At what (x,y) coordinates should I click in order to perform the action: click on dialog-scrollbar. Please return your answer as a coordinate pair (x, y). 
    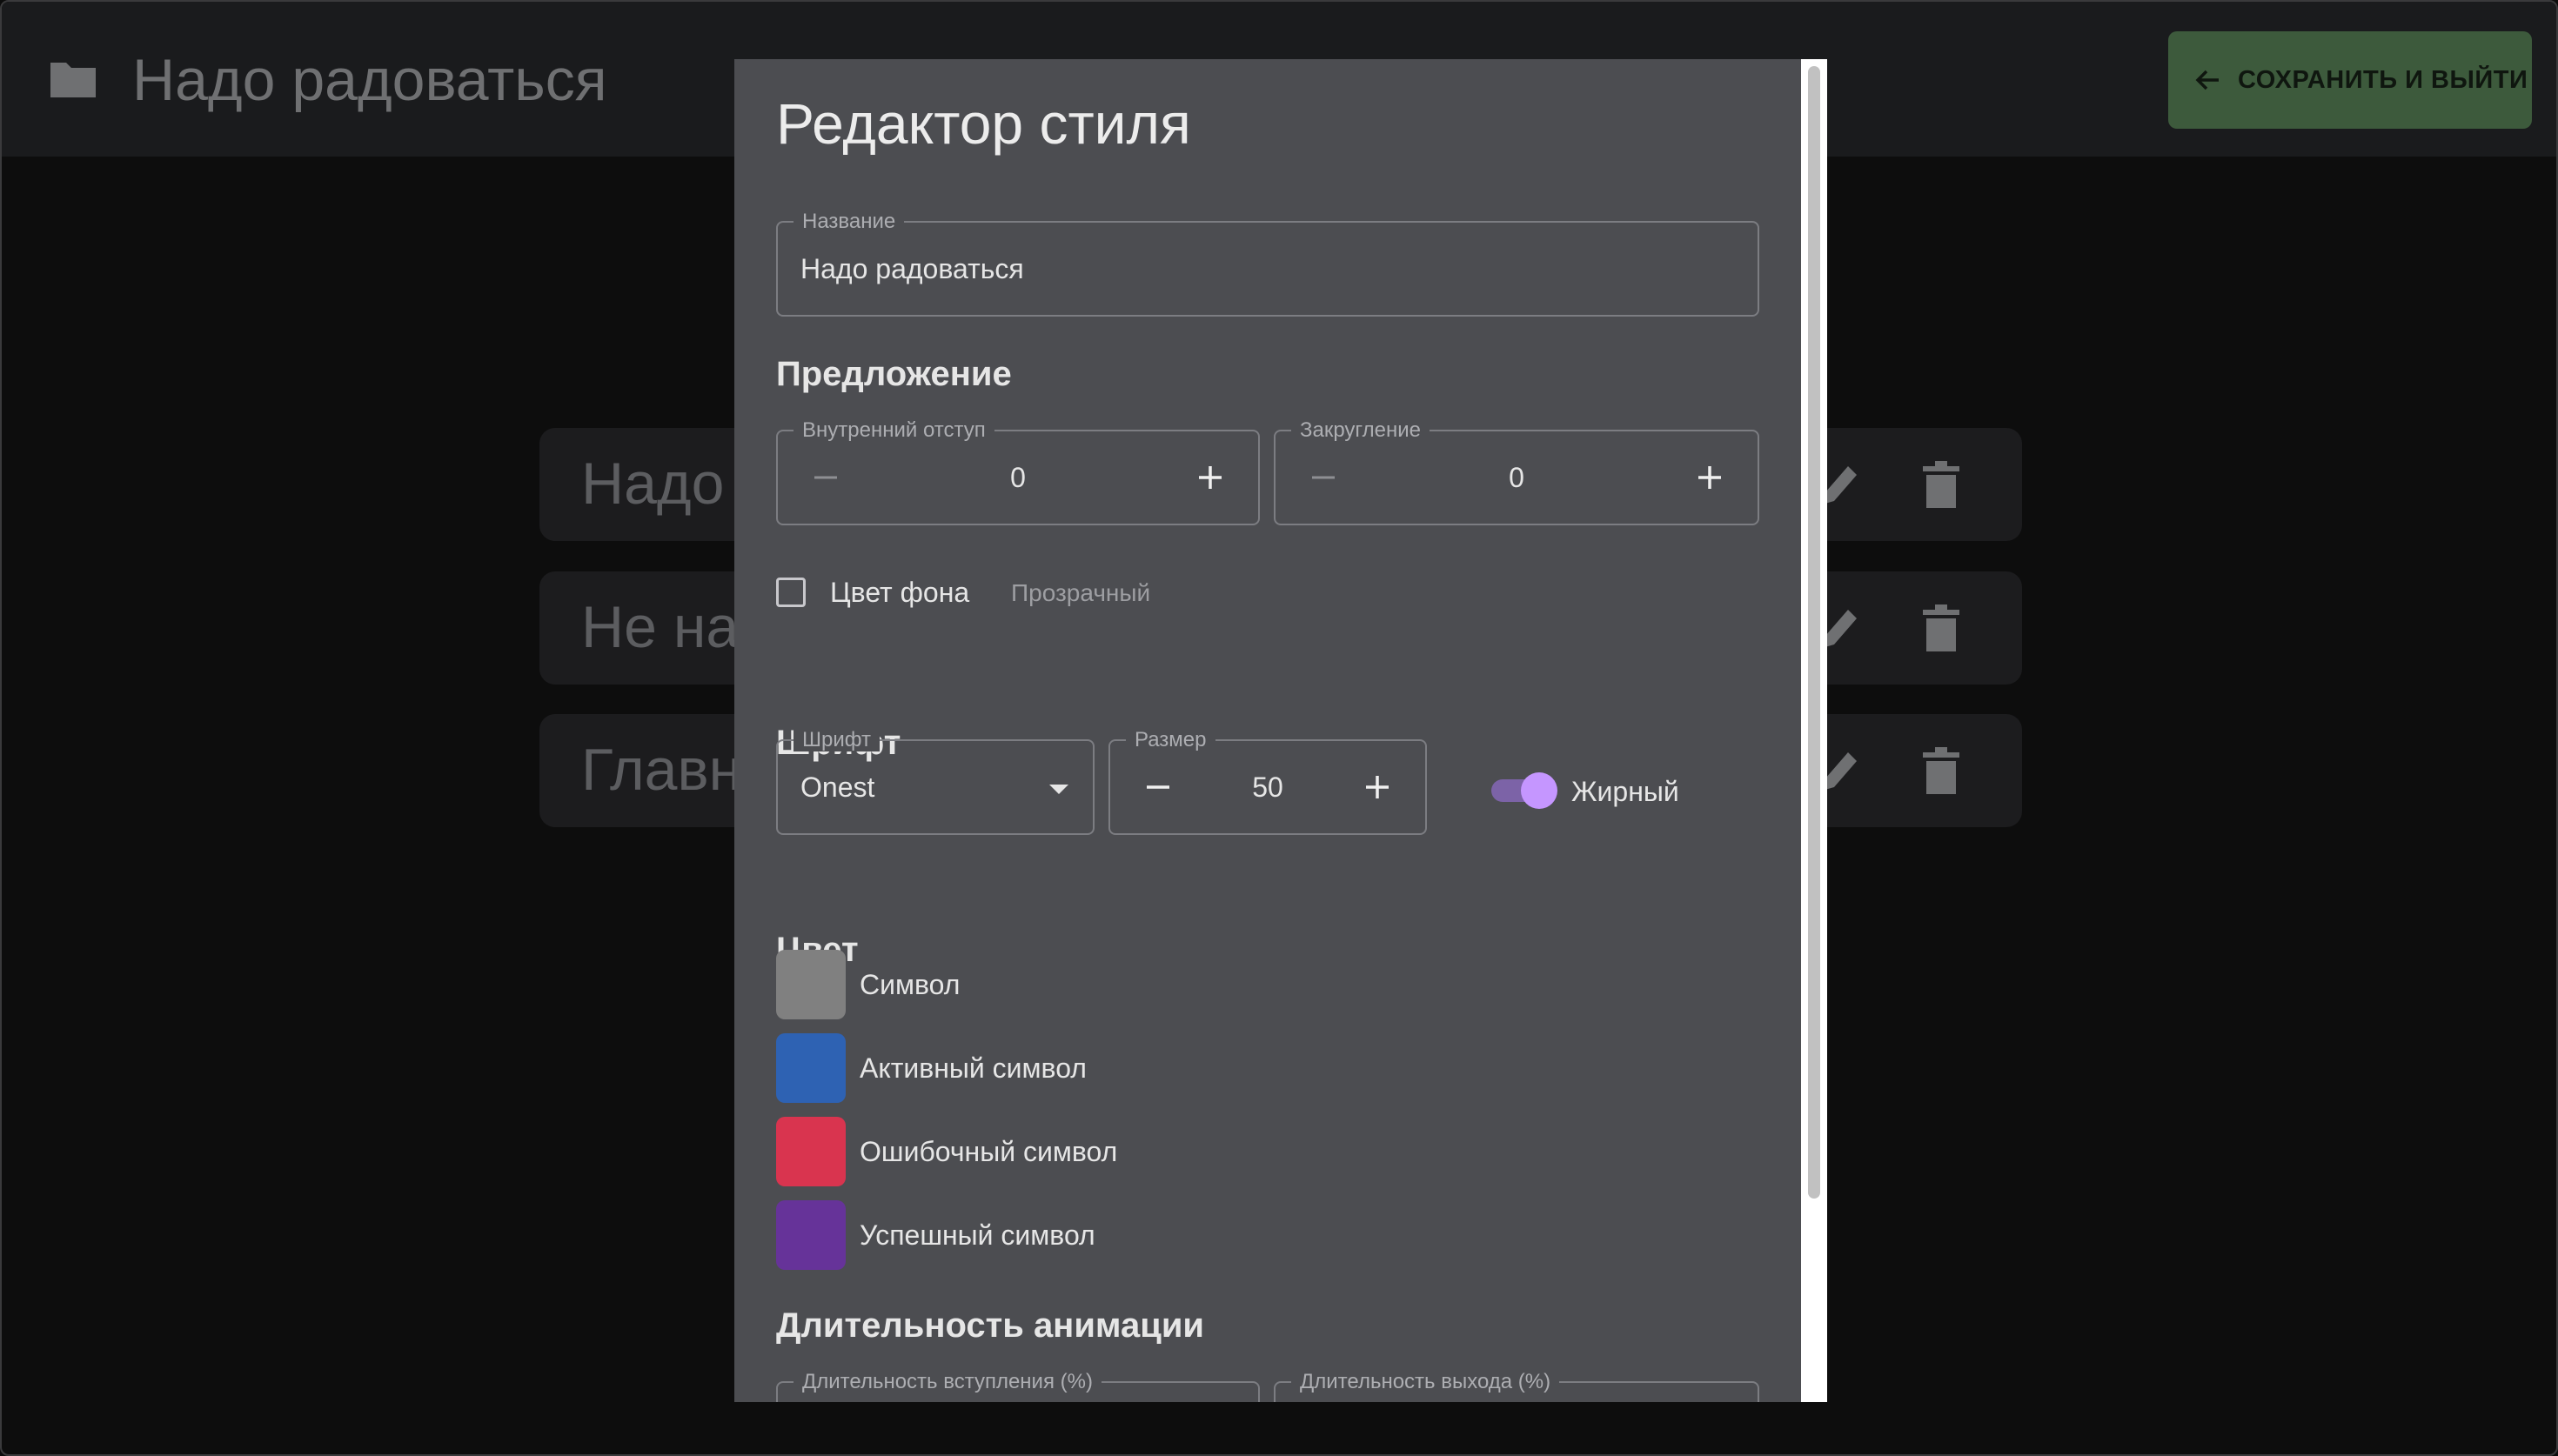
    Looking at the image, I should click on (1814, 730).